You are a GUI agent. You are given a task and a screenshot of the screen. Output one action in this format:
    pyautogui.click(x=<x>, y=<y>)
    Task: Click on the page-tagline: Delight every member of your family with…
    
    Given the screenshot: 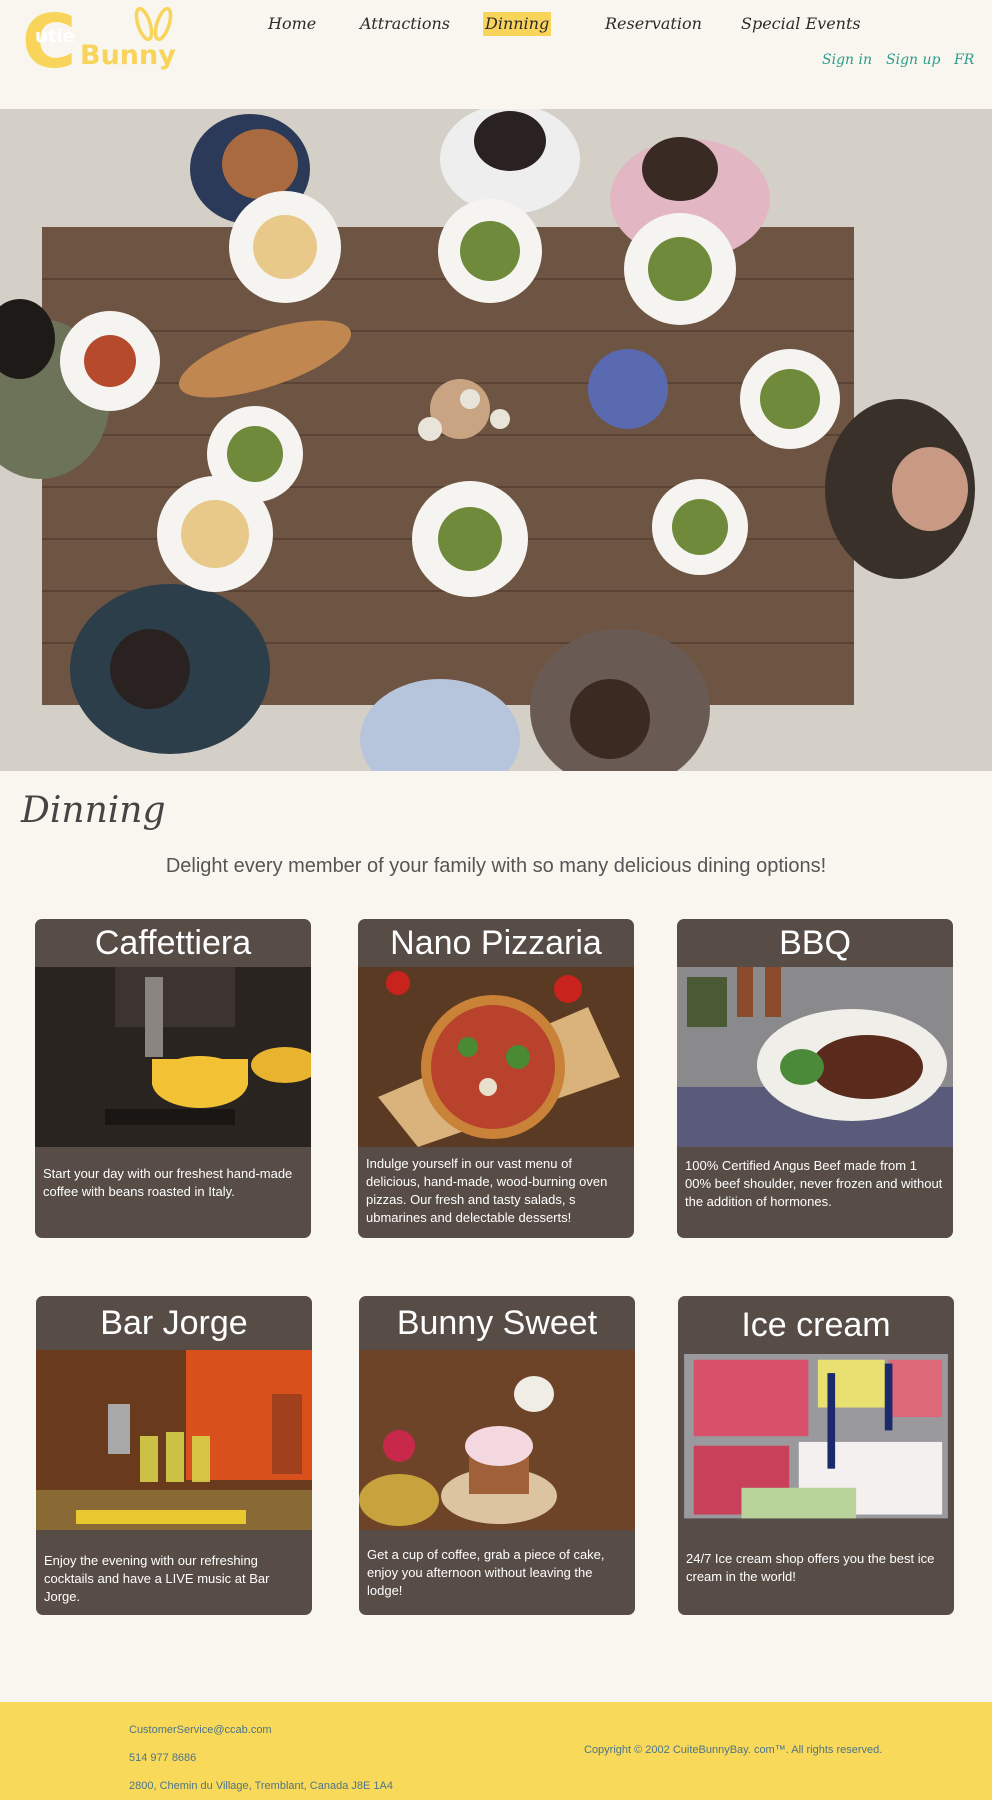 What is the action you would take?
    pyautogui.click(x=496, y=866)
    